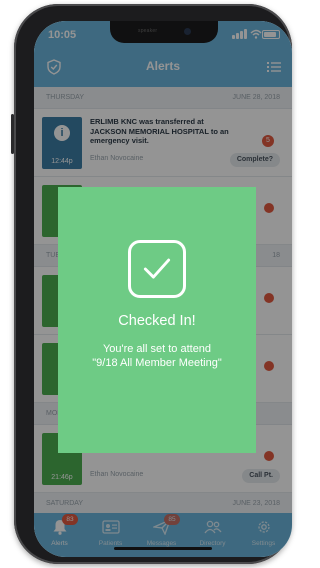 The width and height of the screenshot is (320, 568). What do you see at coordinates (157, 349) in the screenshot?
I see `modal-message: You're all set to attend` at bounding box center [157, 349].